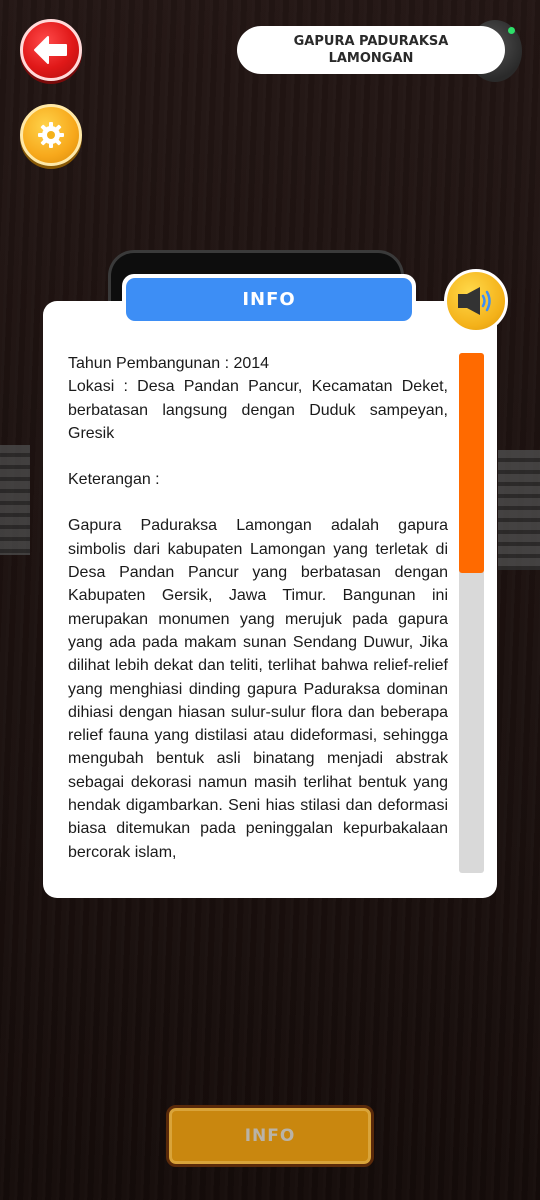  I want to click on settings-button, so click(51, 135).